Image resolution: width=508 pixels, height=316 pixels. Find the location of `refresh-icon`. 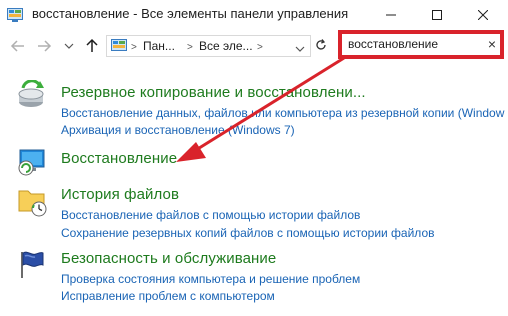

refresh-icon is located at coordinates (321, 44).